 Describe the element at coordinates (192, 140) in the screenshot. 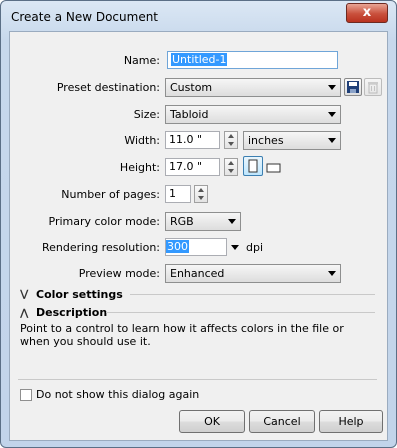

I see `width-input: 11.0 "` at that location.